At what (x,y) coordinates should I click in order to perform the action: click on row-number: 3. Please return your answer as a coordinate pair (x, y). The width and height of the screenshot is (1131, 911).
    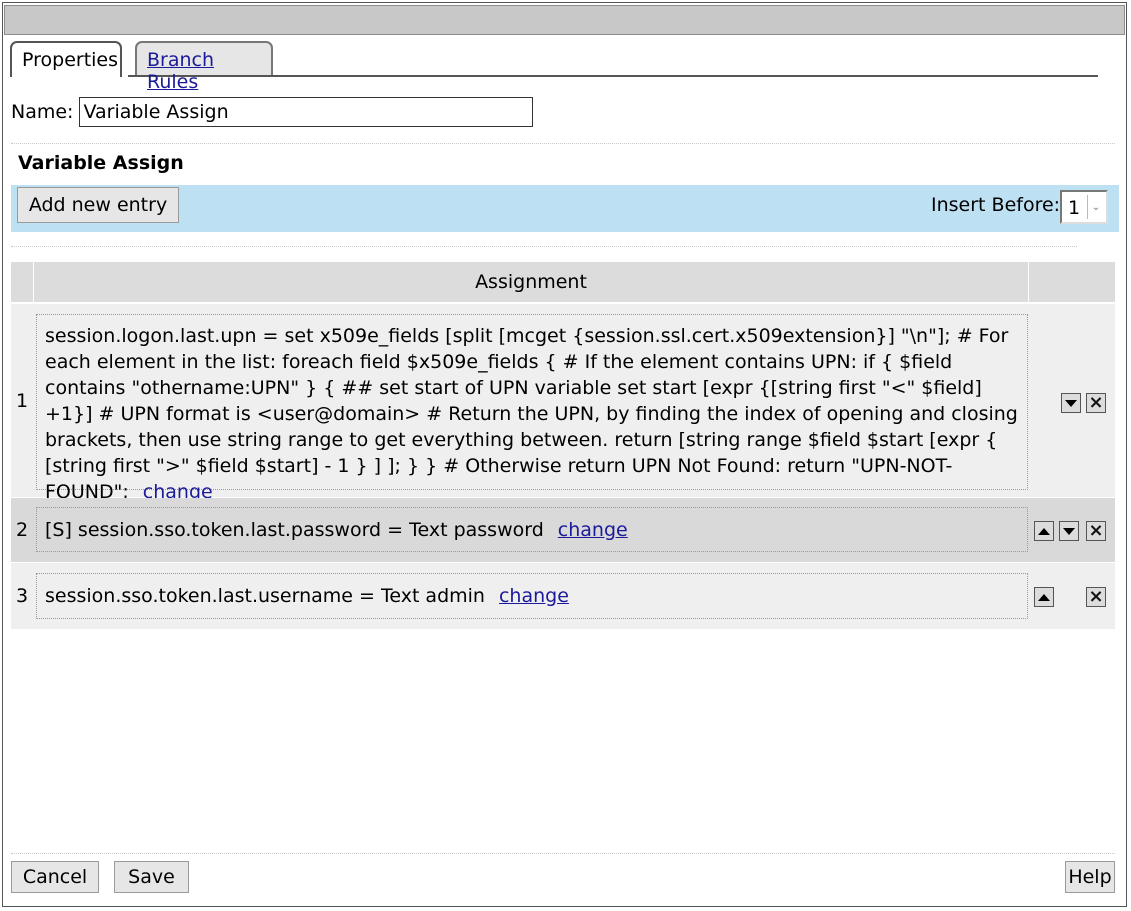
    Looking at the image, I should click on (22, 596).